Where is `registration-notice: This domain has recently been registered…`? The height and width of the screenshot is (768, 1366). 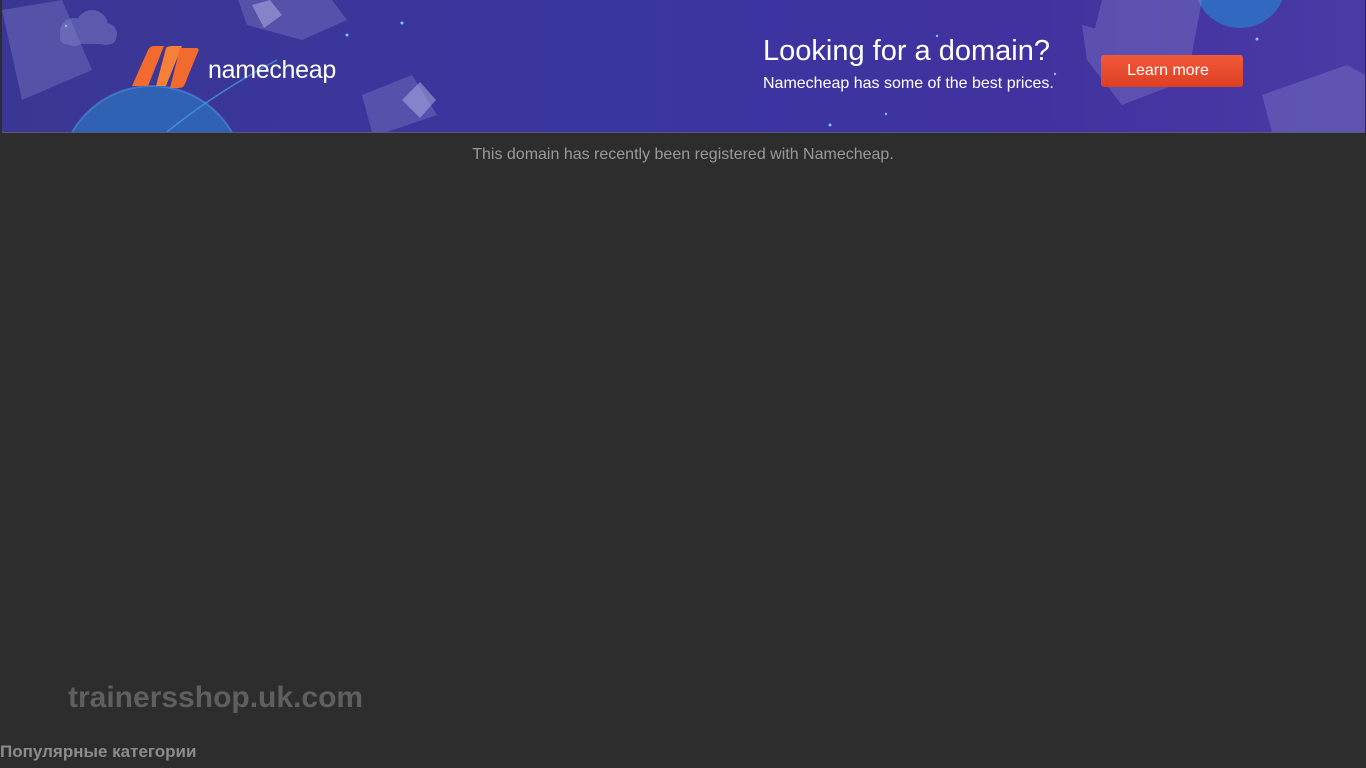
registration-notice: This domain has recently been registered… is located at coordinates (683, 154).